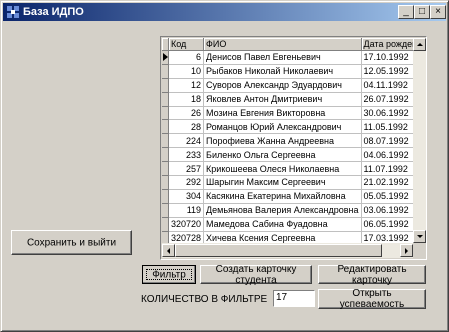 The image size is (449, 332). What do you see at coordinates (387, 99) in the screenshot?
I see `cell-dob: 26.07.1992` at bounding box center [387, 99].